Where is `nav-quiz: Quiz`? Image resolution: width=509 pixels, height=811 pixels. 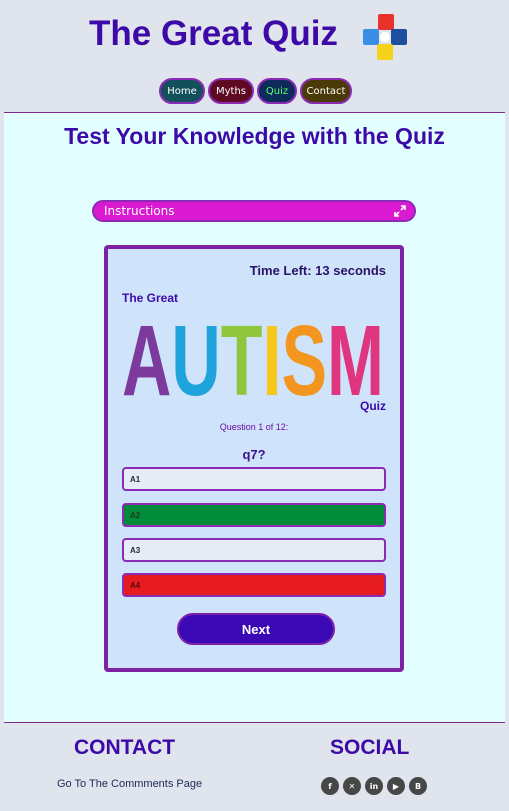 nav-quiz: Quiz is located at coordinates (277, 91).